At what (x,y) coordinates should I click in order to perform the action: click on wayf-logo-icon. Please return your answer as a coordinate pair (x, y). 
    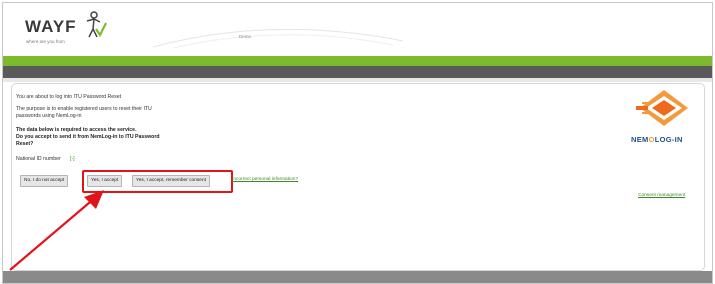
    Looking at the image, I should click on (96, 27).